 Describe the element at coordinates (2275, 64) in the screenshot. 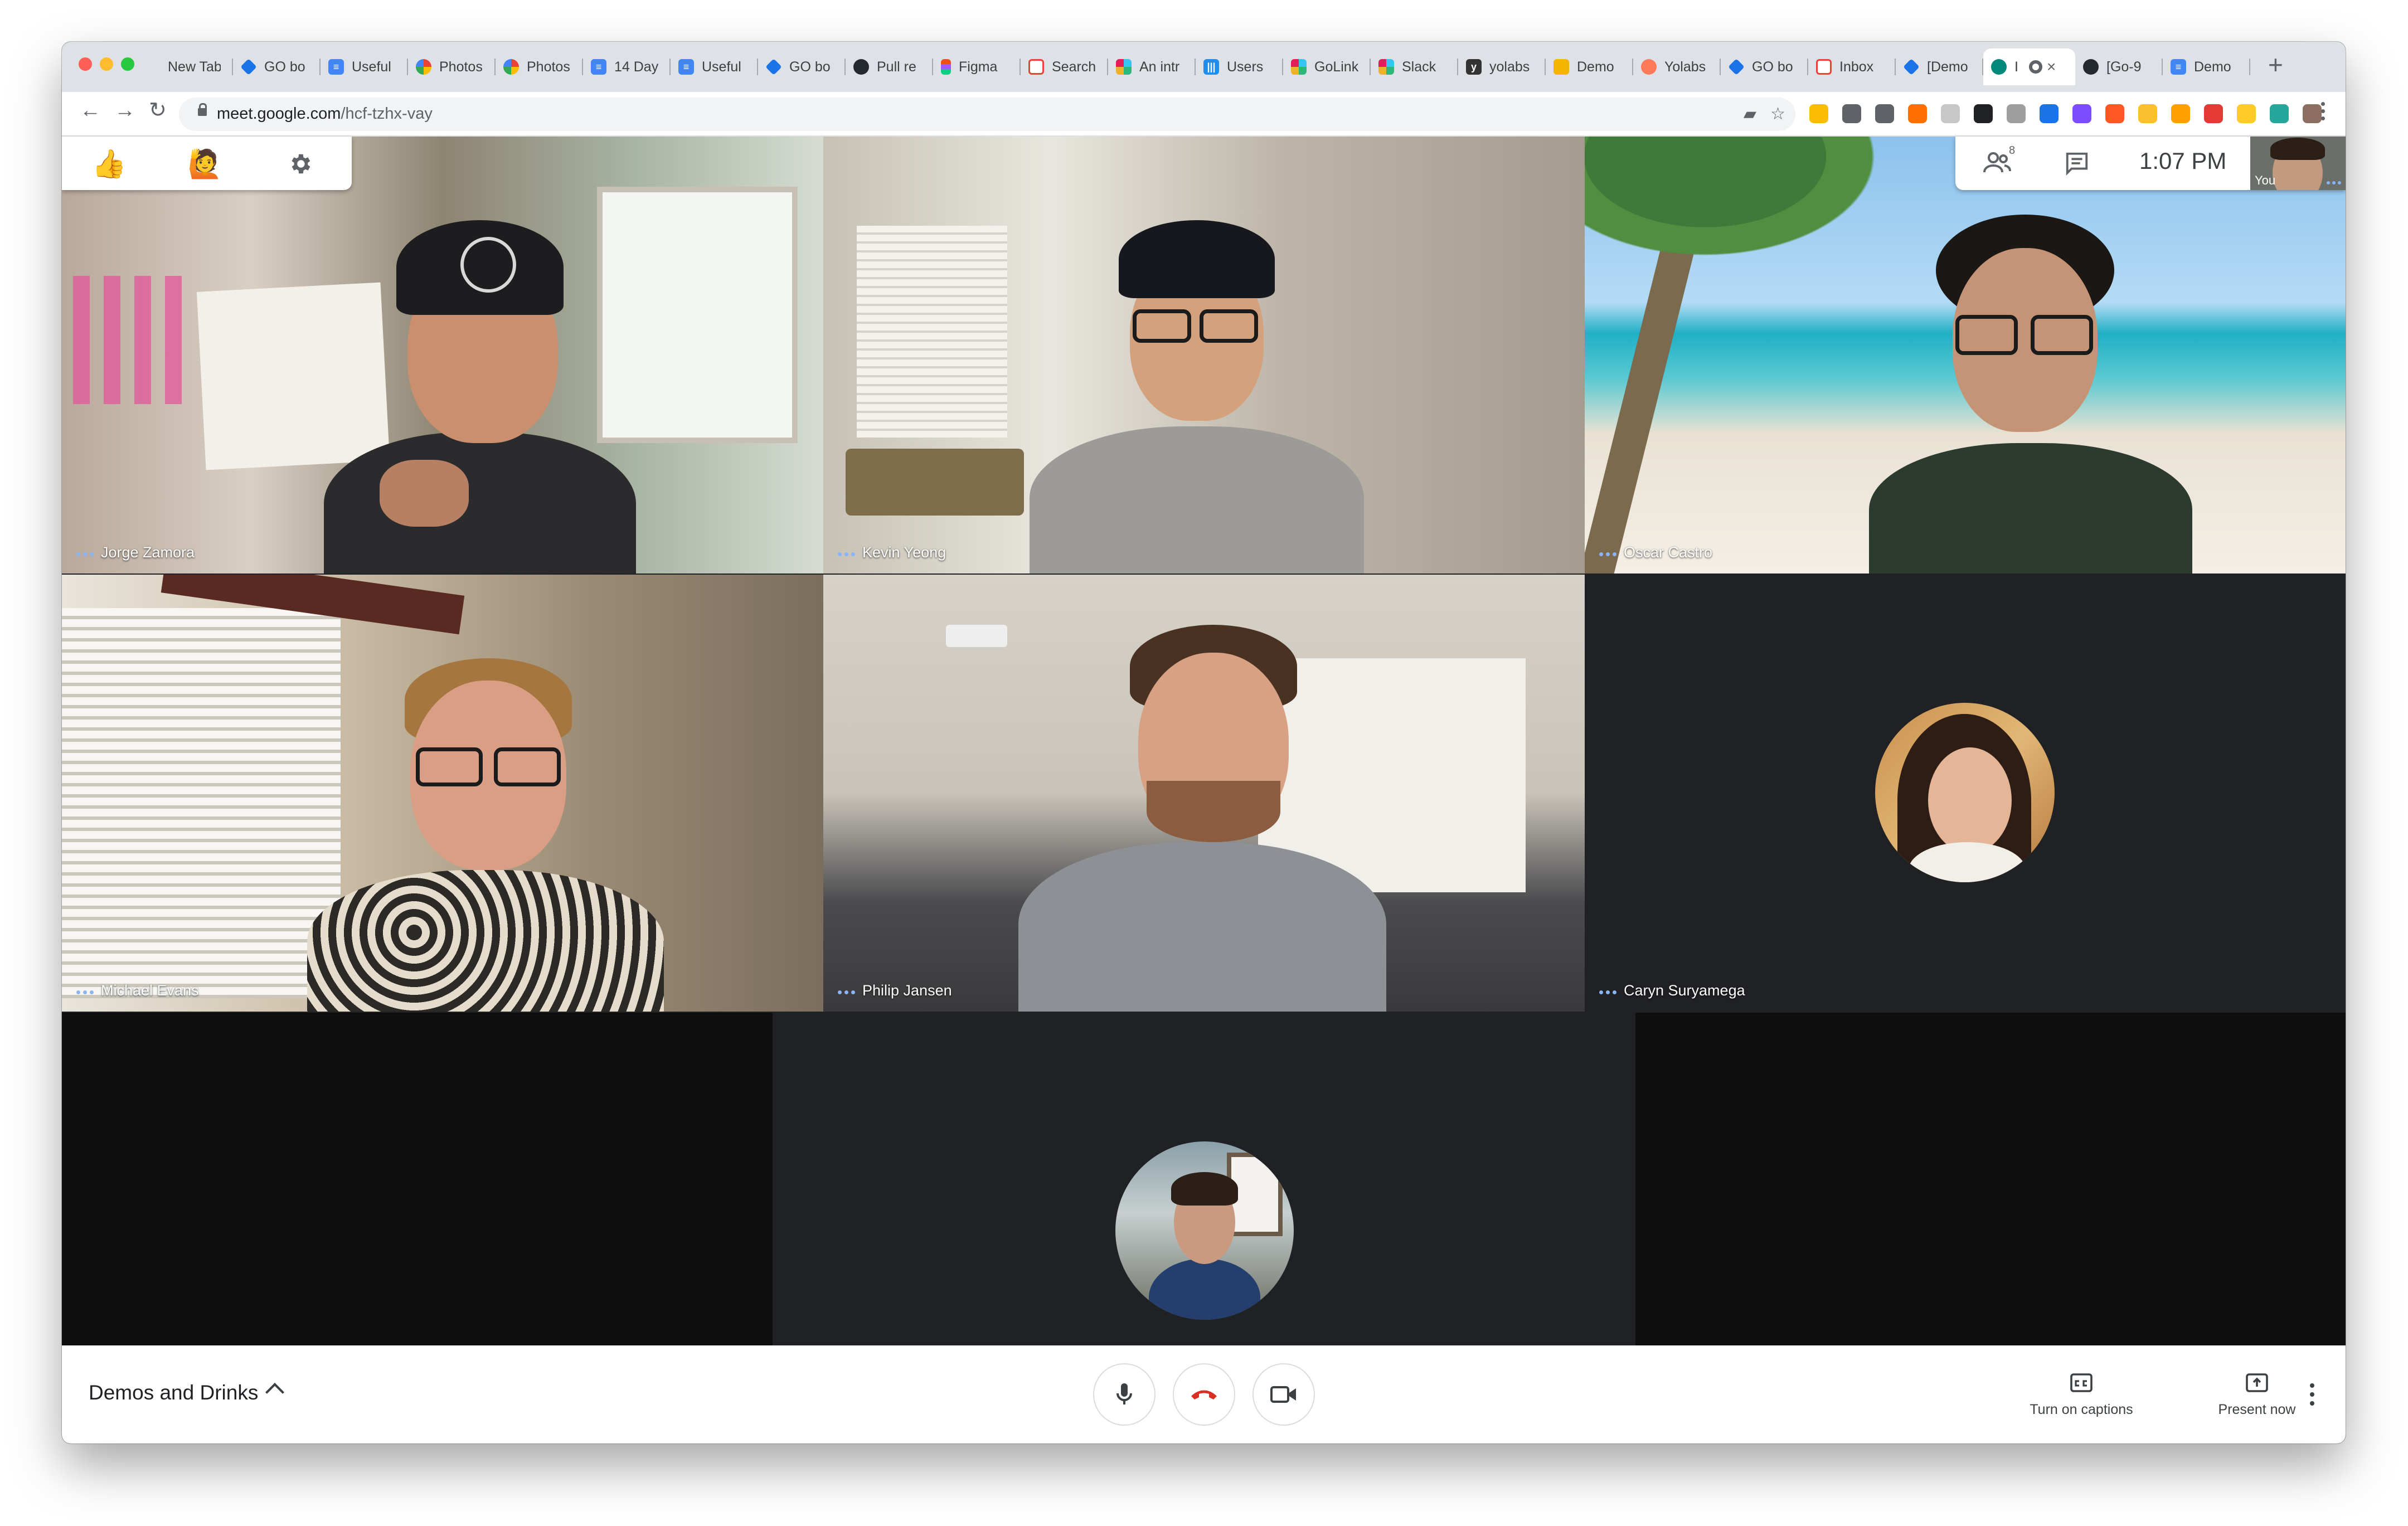

I see `new-tab-button: +` at that location.